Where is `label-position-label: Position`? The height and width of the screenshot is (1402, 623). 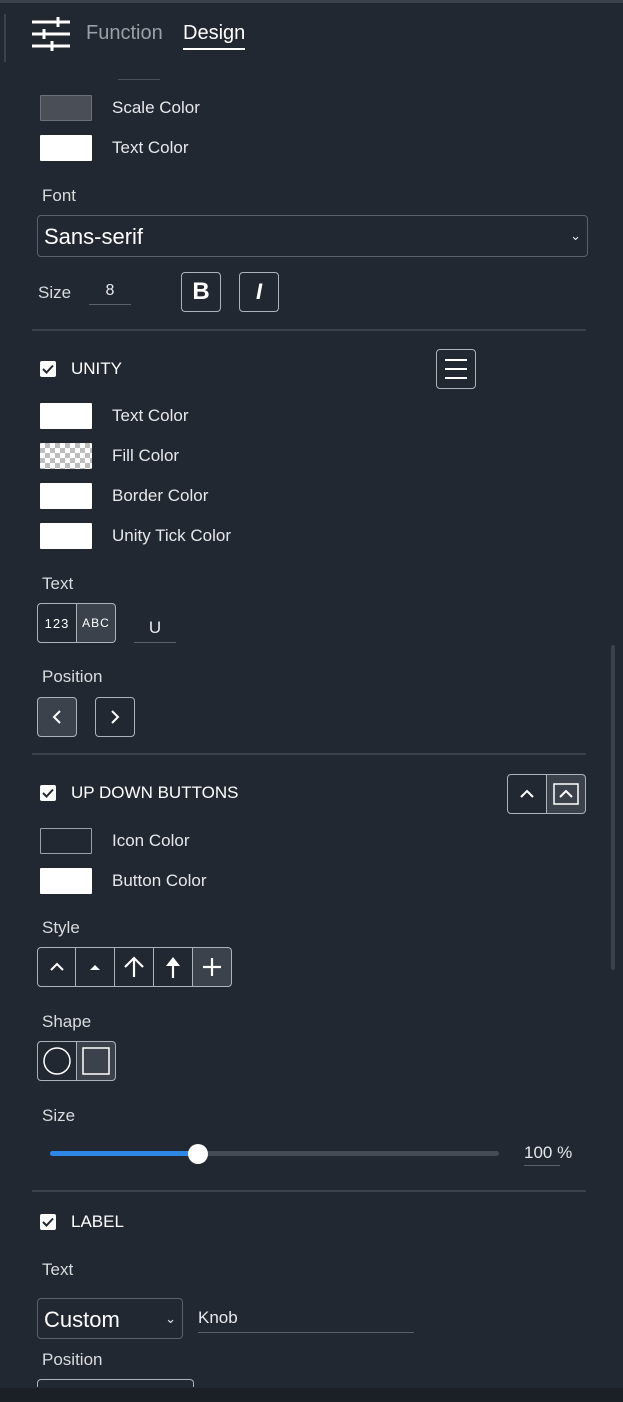 label-position-label: Position is located at coordinates (72, 1359).